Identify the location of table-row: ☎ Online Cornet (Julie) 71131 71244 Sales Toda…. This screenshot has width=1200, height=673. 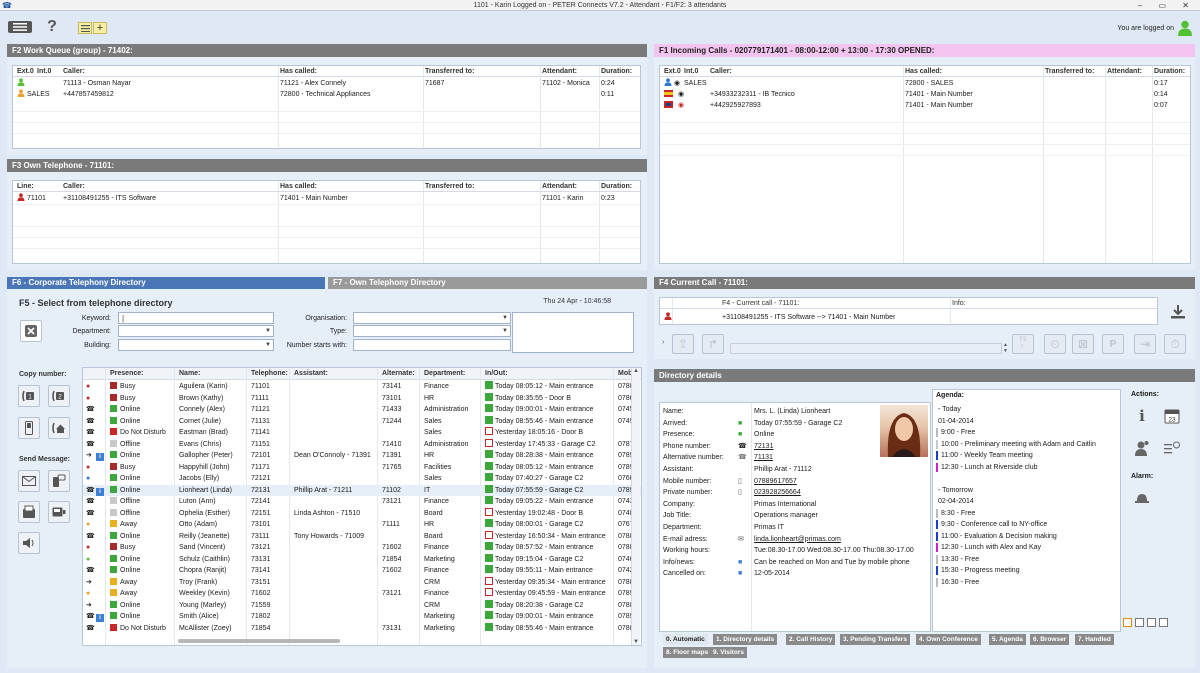
(362, 421).